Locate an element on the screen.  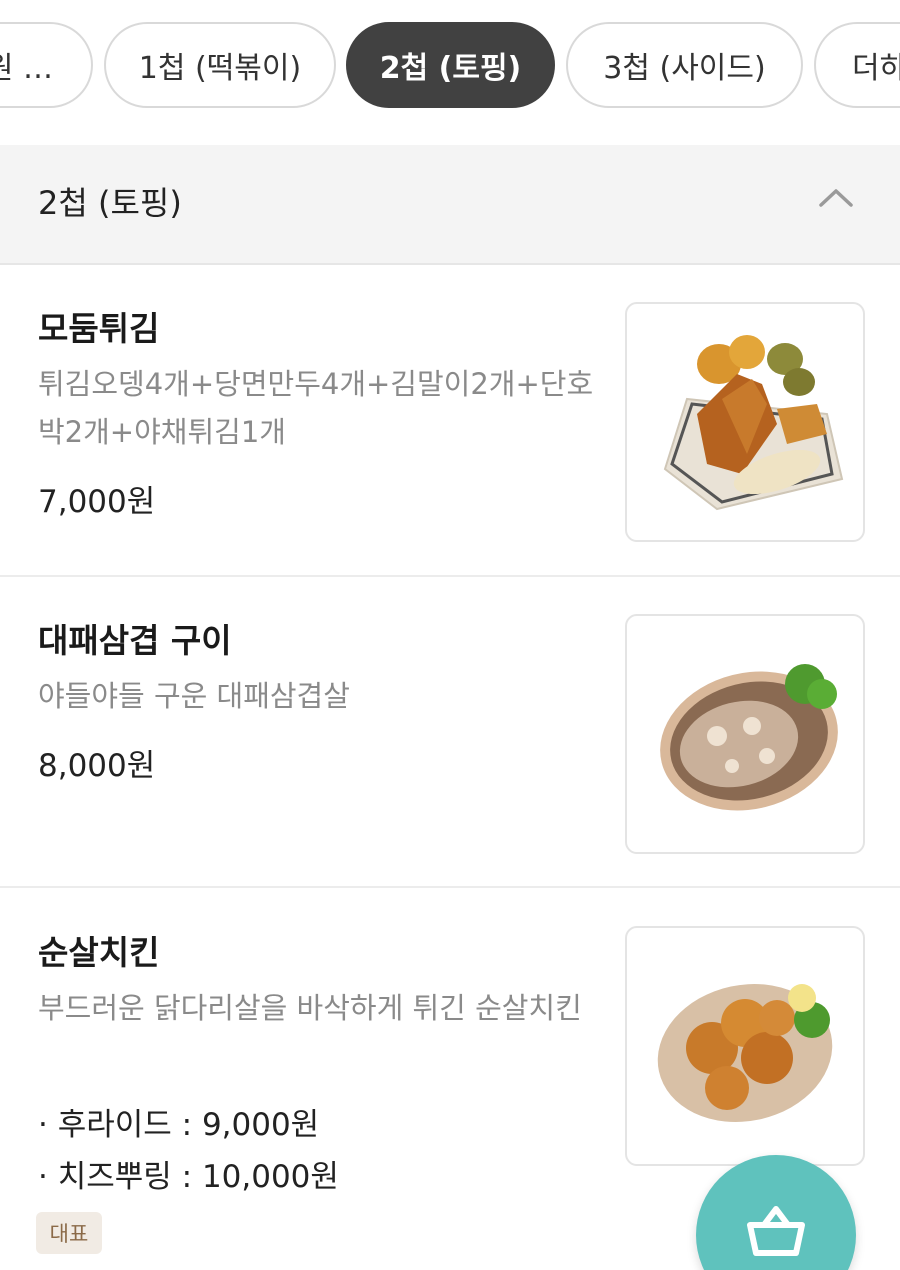
tab-1-tteokbokki: 1첩 (떡볶이) is located at coordinates (220, 65).